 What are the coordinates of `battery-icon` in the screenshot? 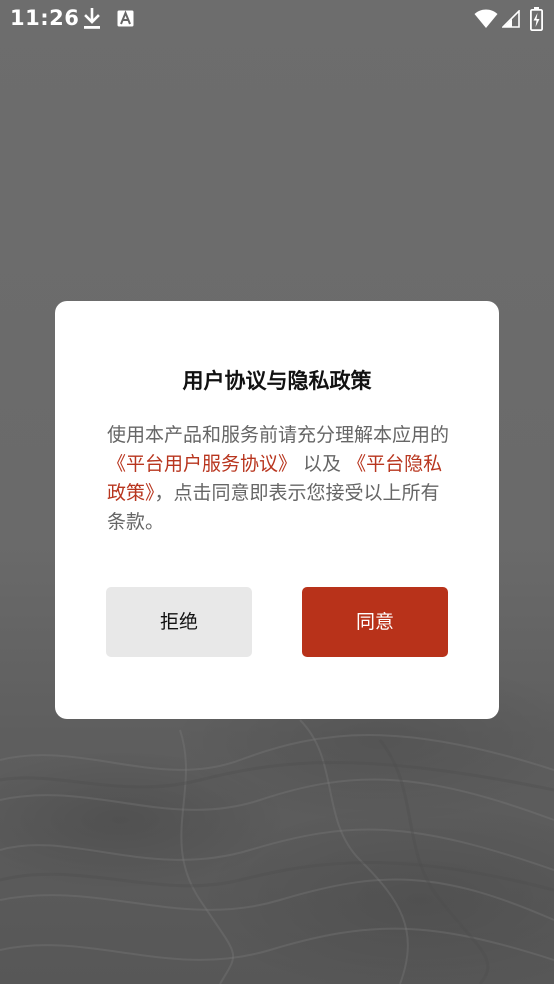 It's located at (536, 19).